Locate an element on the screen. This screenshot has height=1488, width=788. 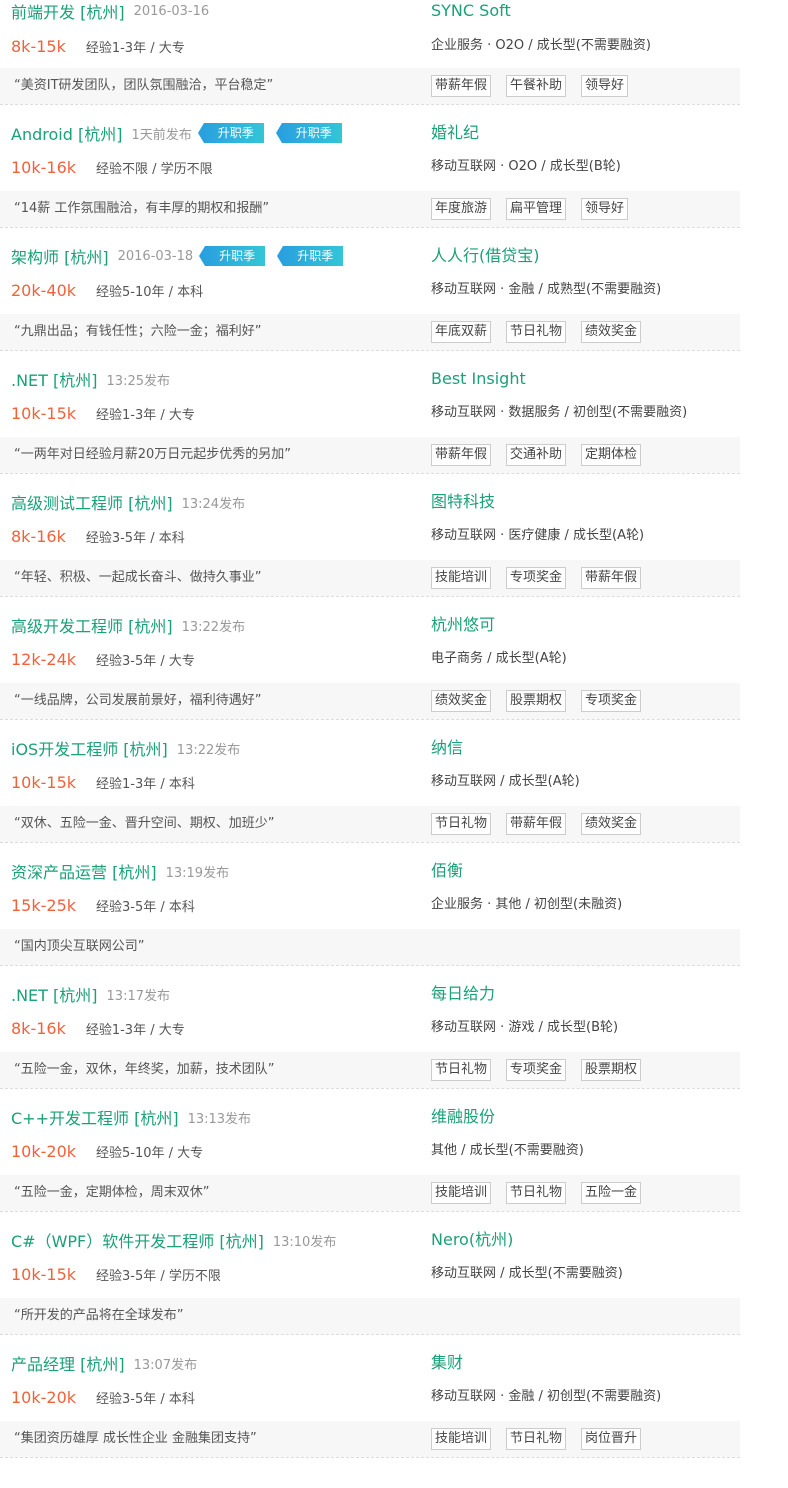
position-link: 产品经理 [杭州] is located at coordinates (68, 1363).